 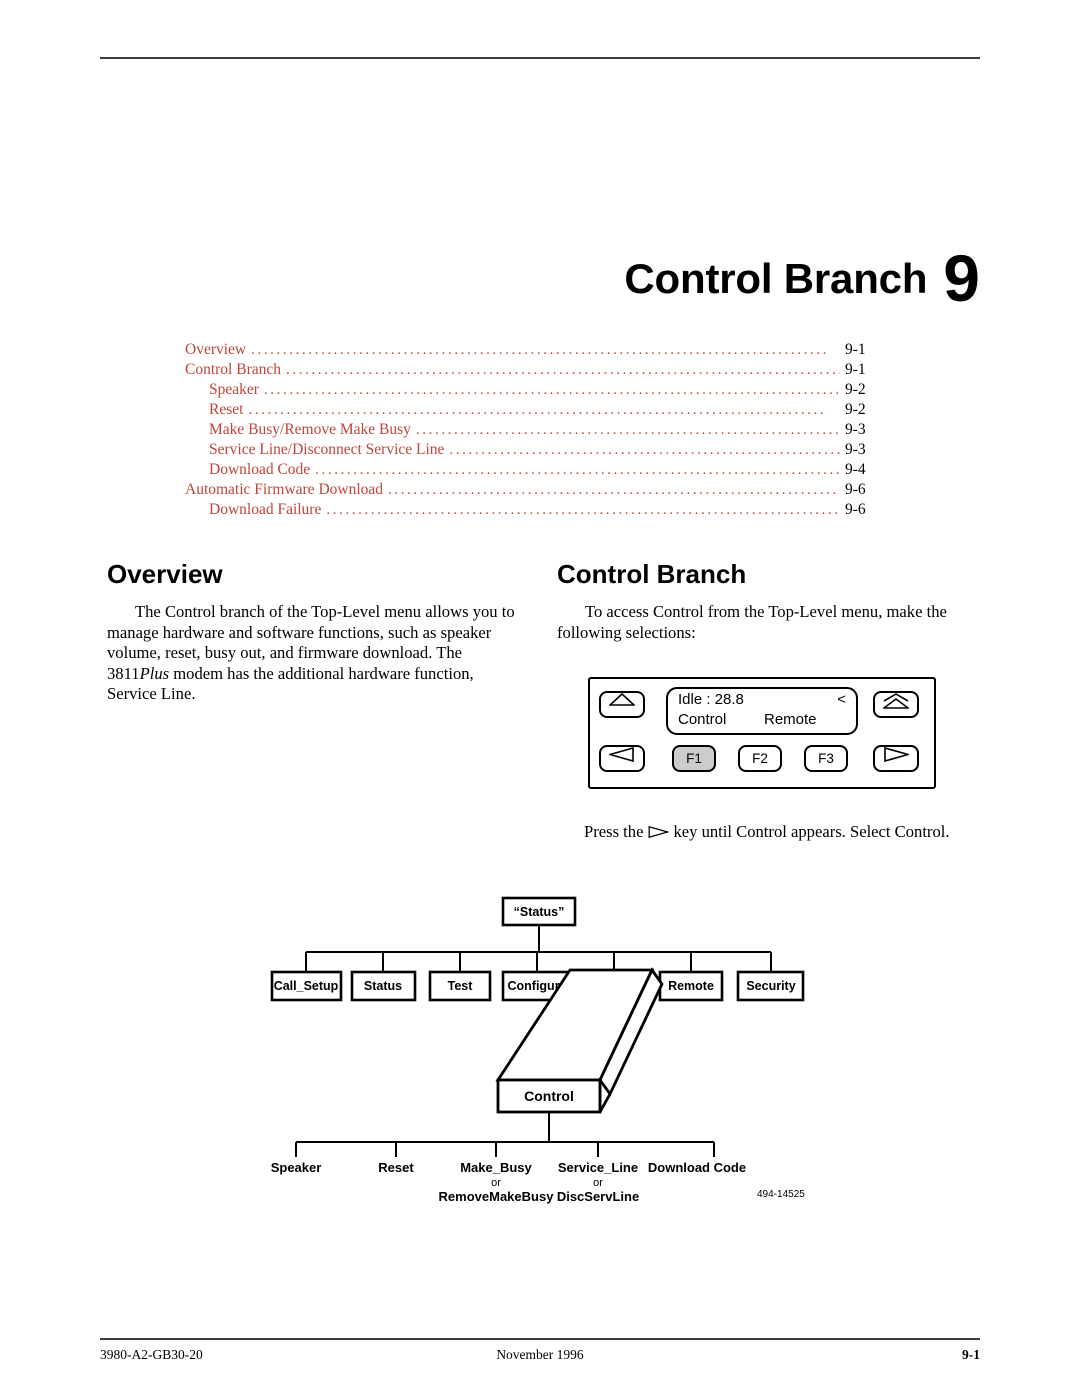 I want to click on lcd-option-control: Control, so click(x=702, y=719).